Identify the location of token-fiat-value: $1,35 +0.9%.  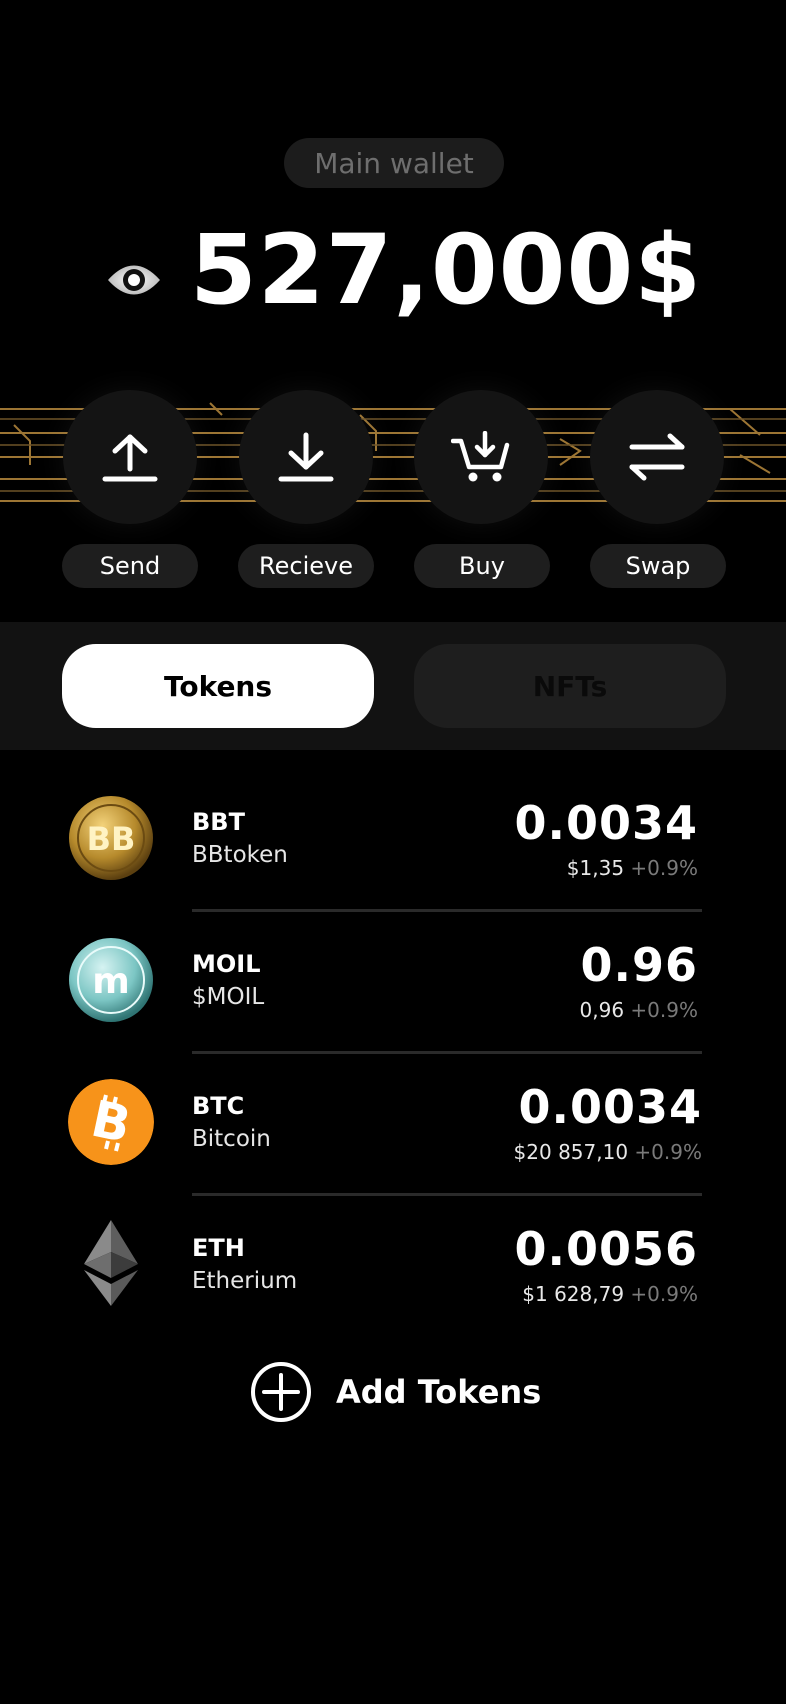
(632, 868).